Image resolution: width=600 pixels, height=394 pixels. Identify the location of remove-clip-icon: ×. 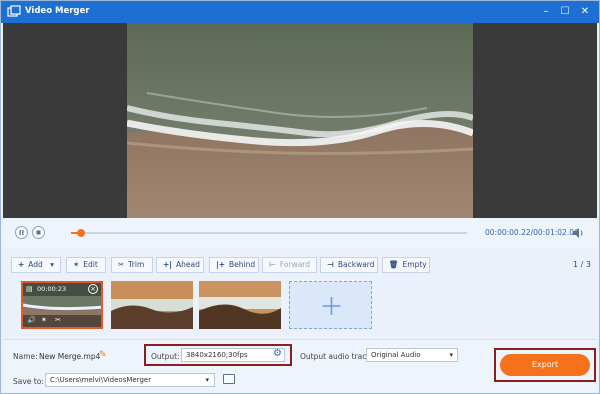
(93, 289).